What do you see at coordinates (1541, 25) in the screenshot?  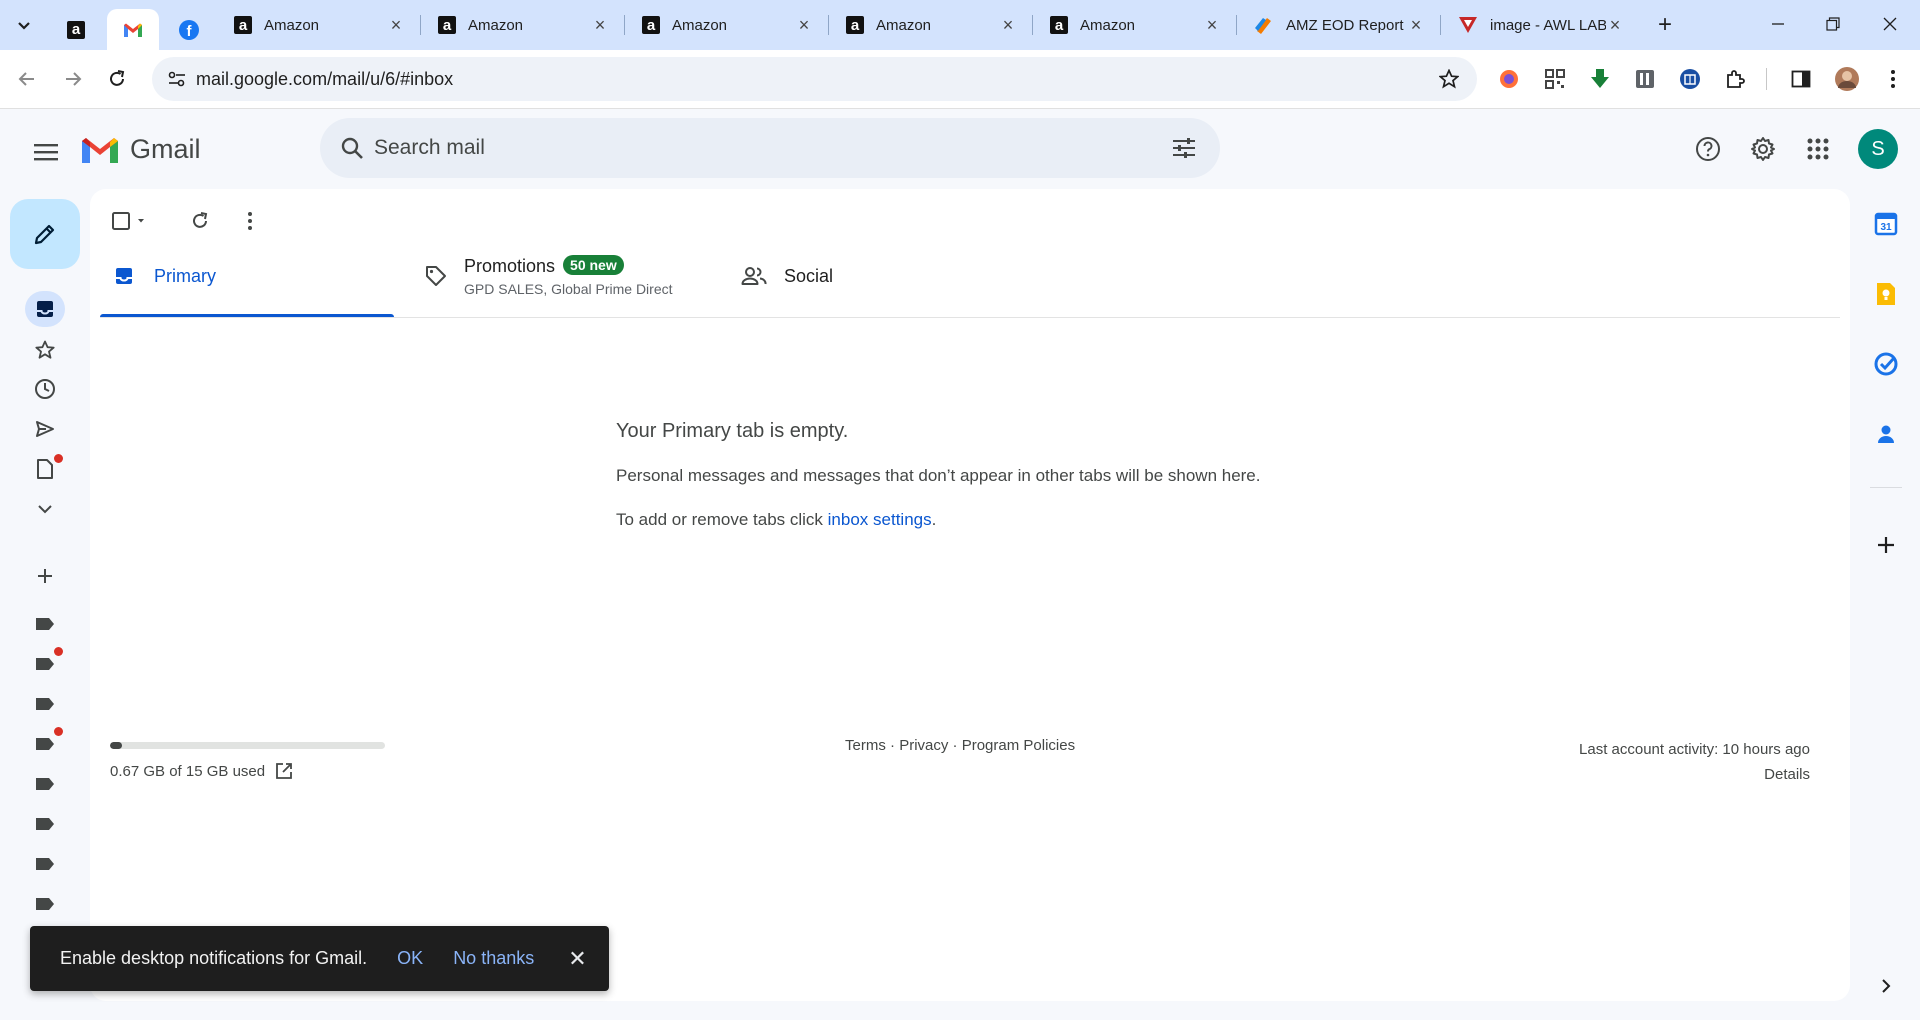 I see `tab-awl-lab: image - AWL LAB ×` at bounding box center [1541, 25].